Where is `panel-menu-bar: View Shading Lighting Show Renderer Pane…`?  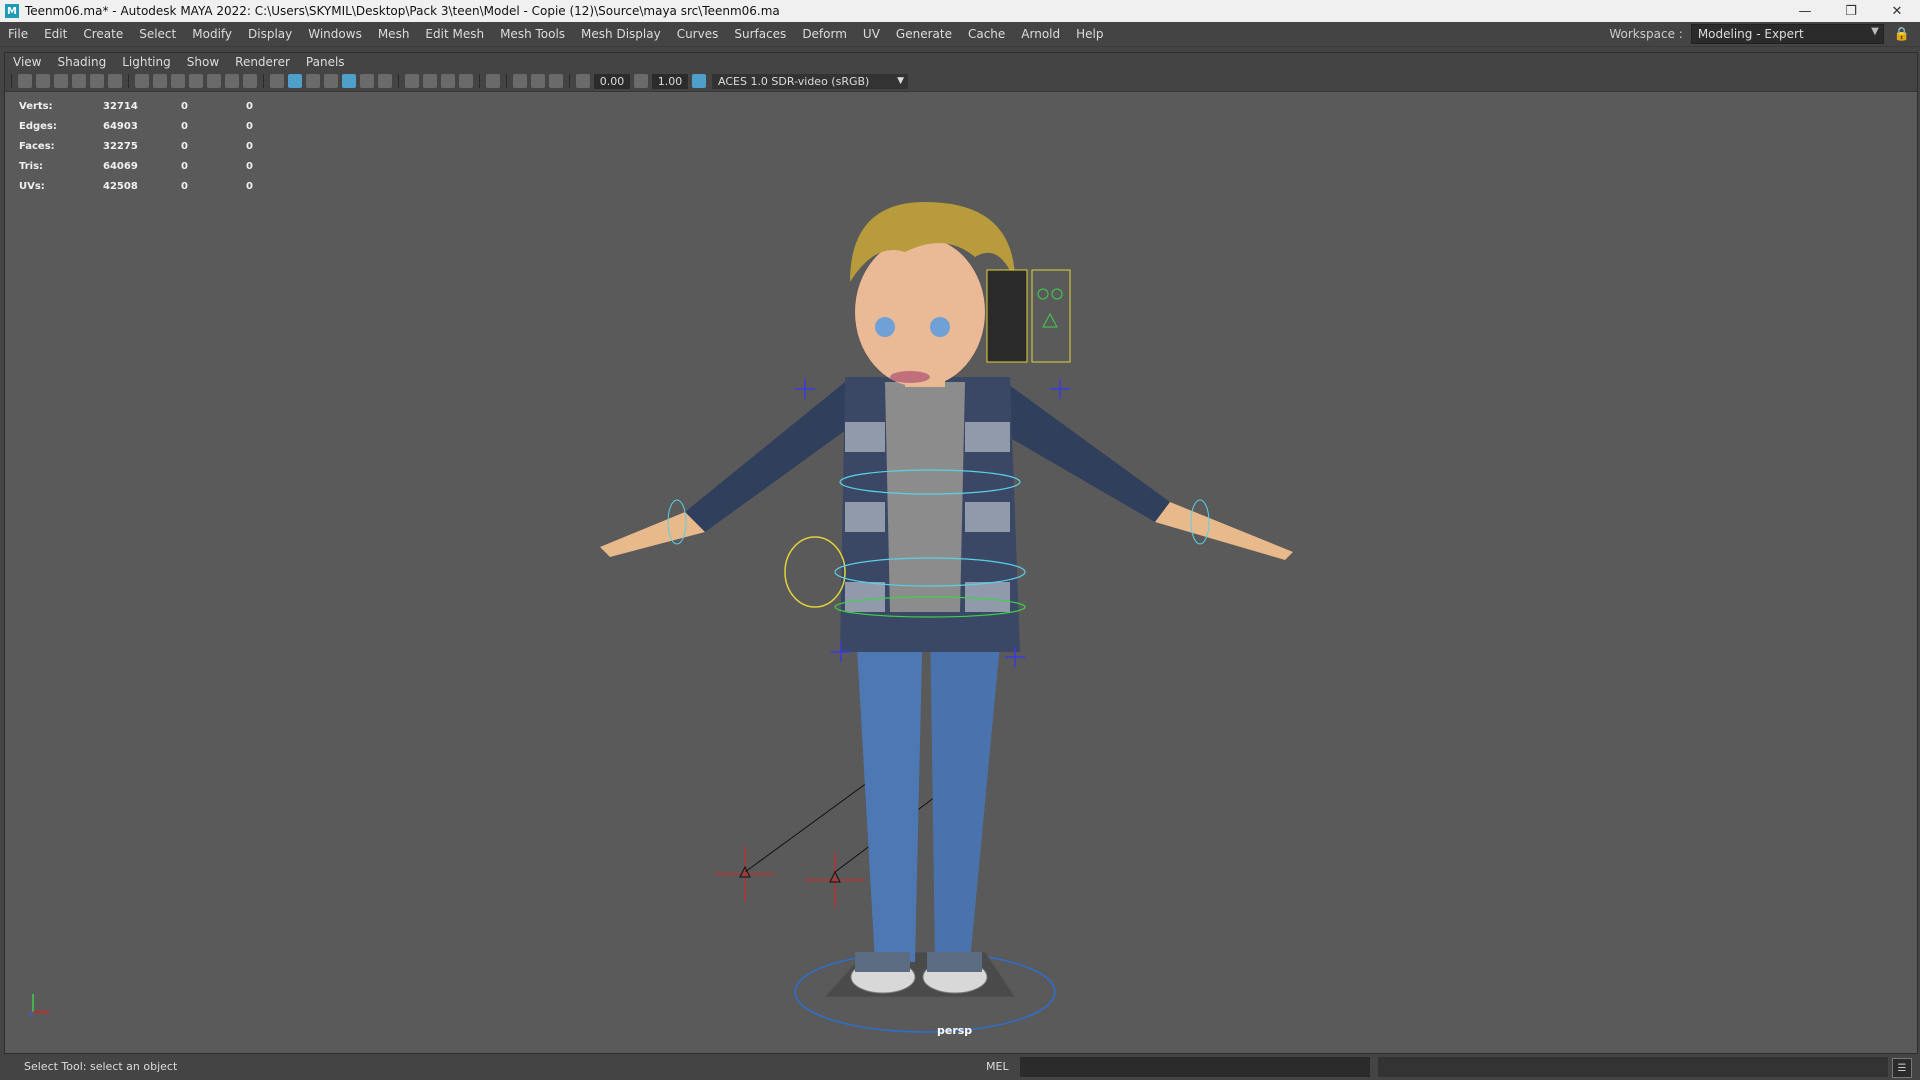
panel-menu-bar: View Shading Lighting Show Renderer Pane… is located at coordinates (961, 62).